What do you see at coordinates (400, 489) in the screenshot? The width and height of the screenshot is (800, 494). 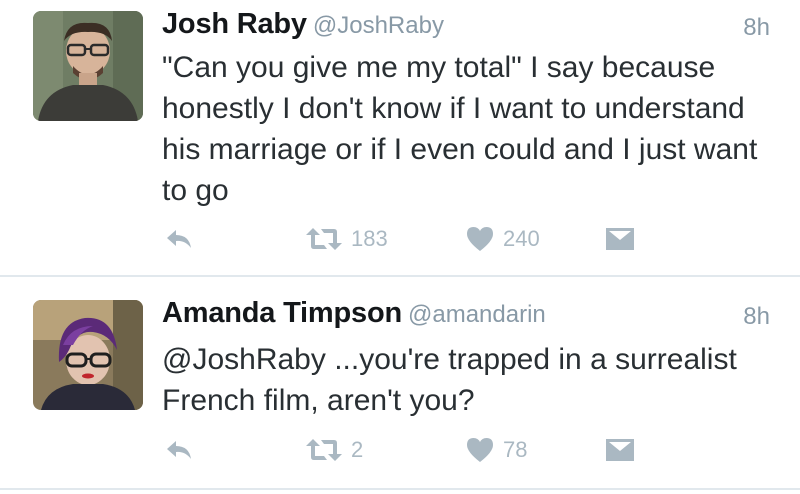 I see `tweet-divider` at bounding box center [400, 489].